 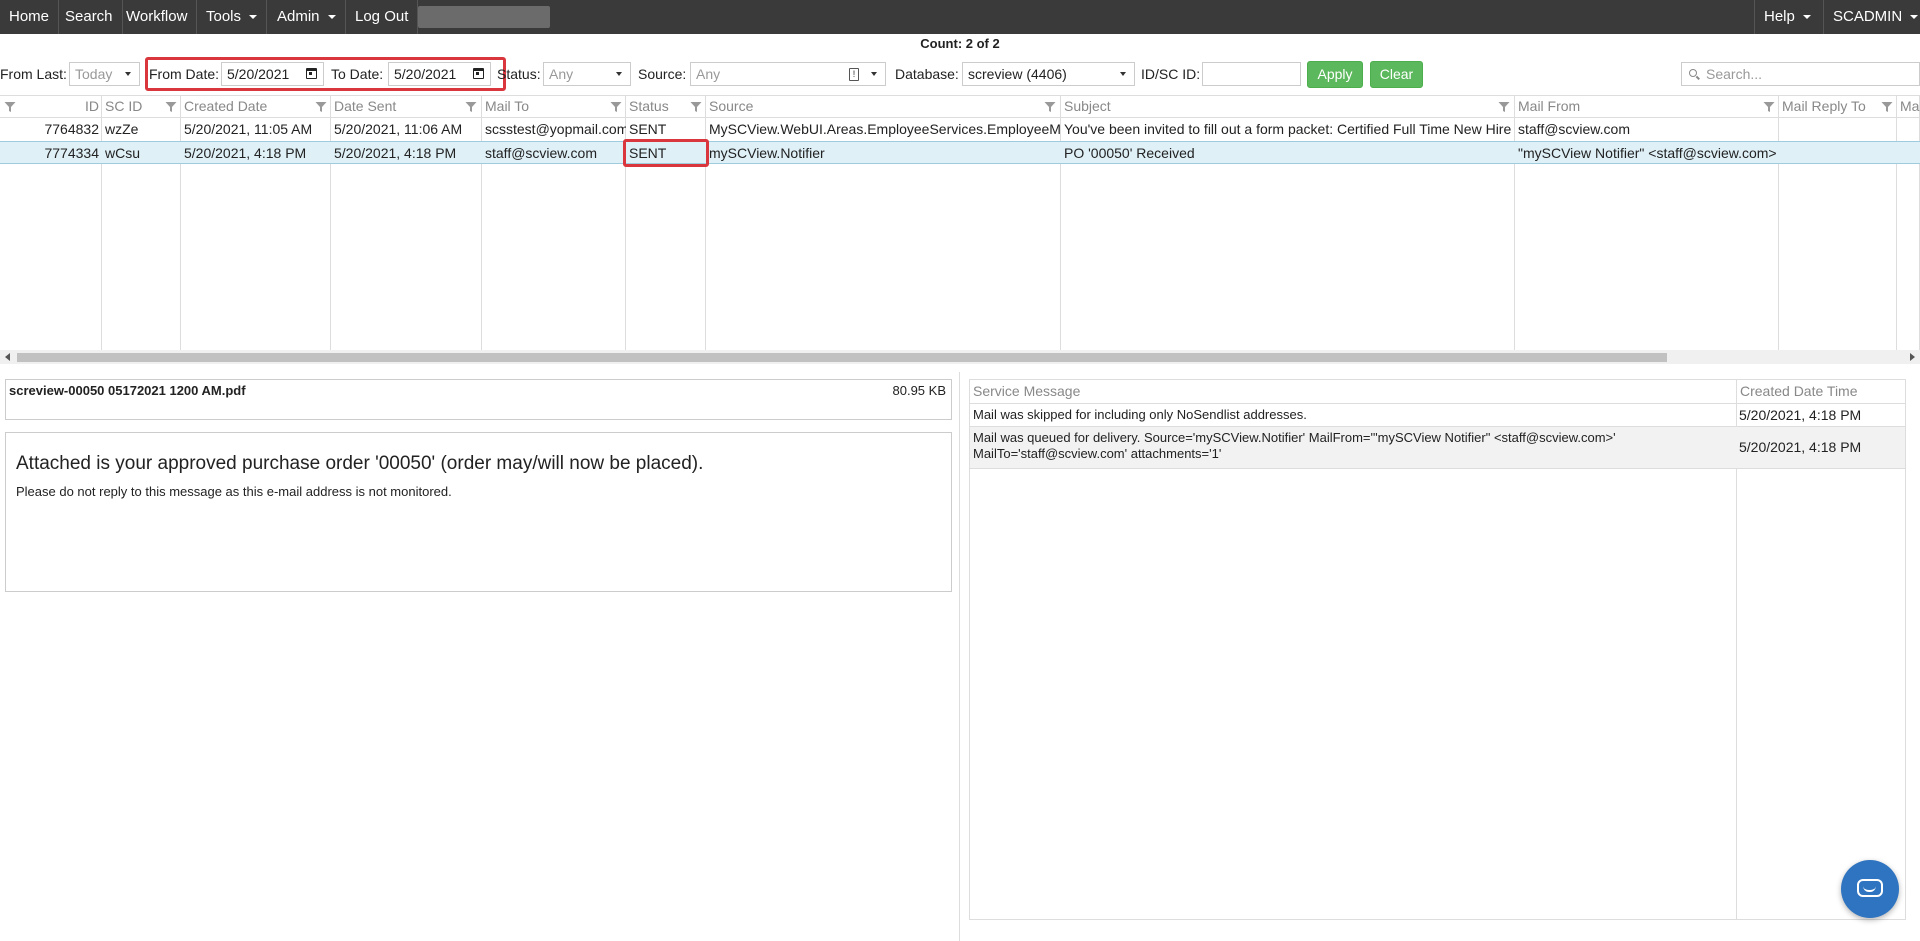 What do you see at coordinates (1912, 357) in the screenshot?
I see `scroll-right-icon` at bounding box center [1912, 357].